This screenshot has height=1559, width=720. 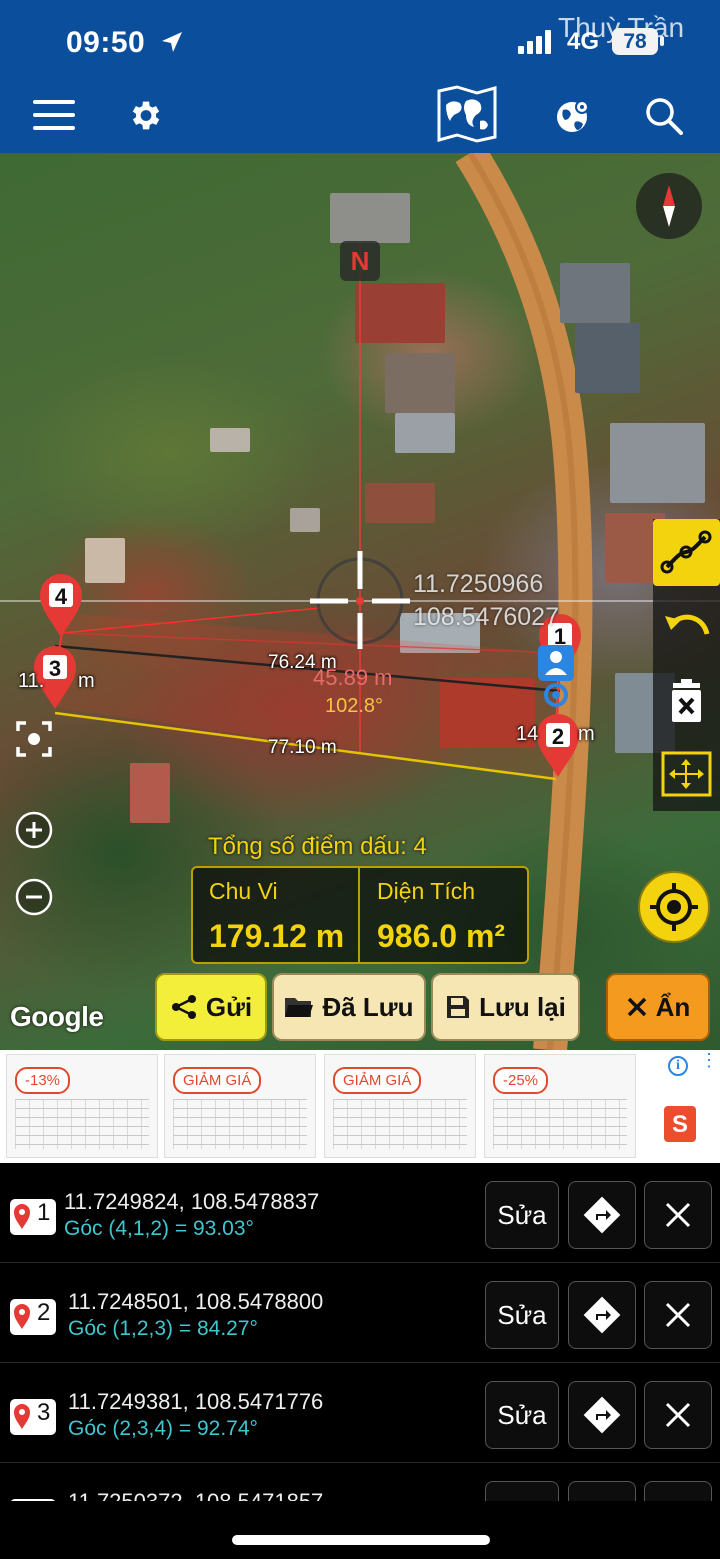 I want to click on edge-length-left-unit: m, so click(x=86, y=681).